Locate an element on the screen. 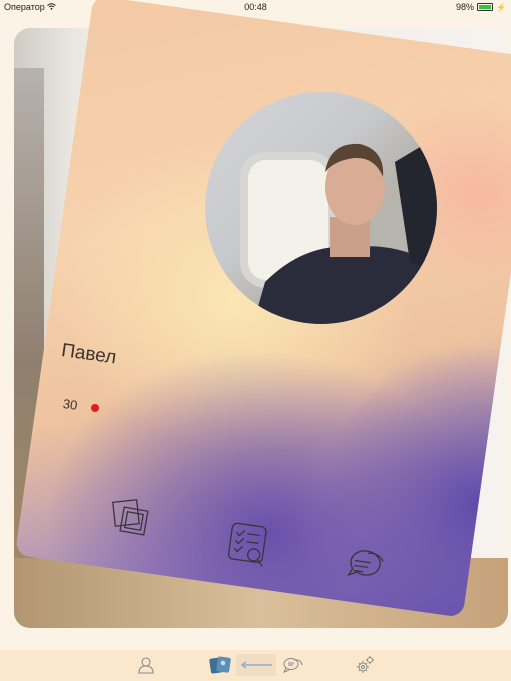  cards-icon is located at coordinates (220, 665).